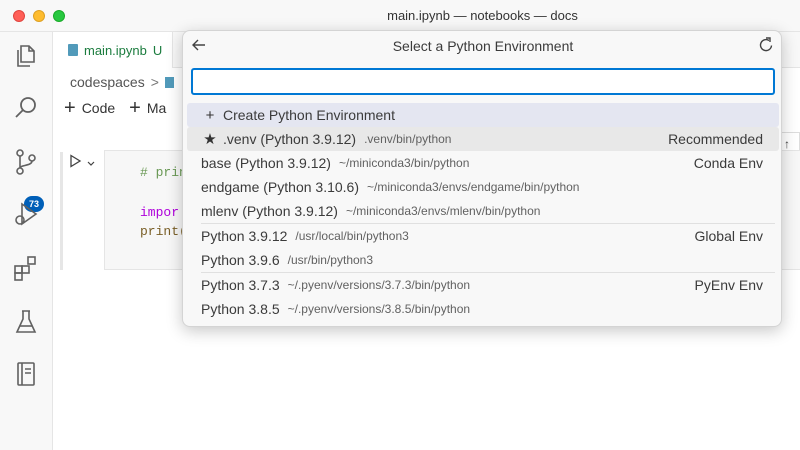 The image size is (800, 450). I want to click on environment-item-python-3-9-6: Python 3.9.6 /usr/bin/python3, so click(483, 260).